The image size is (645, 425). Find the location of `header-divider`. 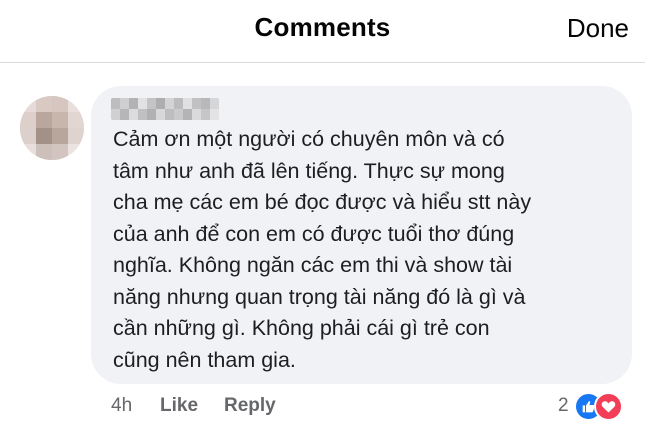

header-divider is located at coordinates (322, 62).